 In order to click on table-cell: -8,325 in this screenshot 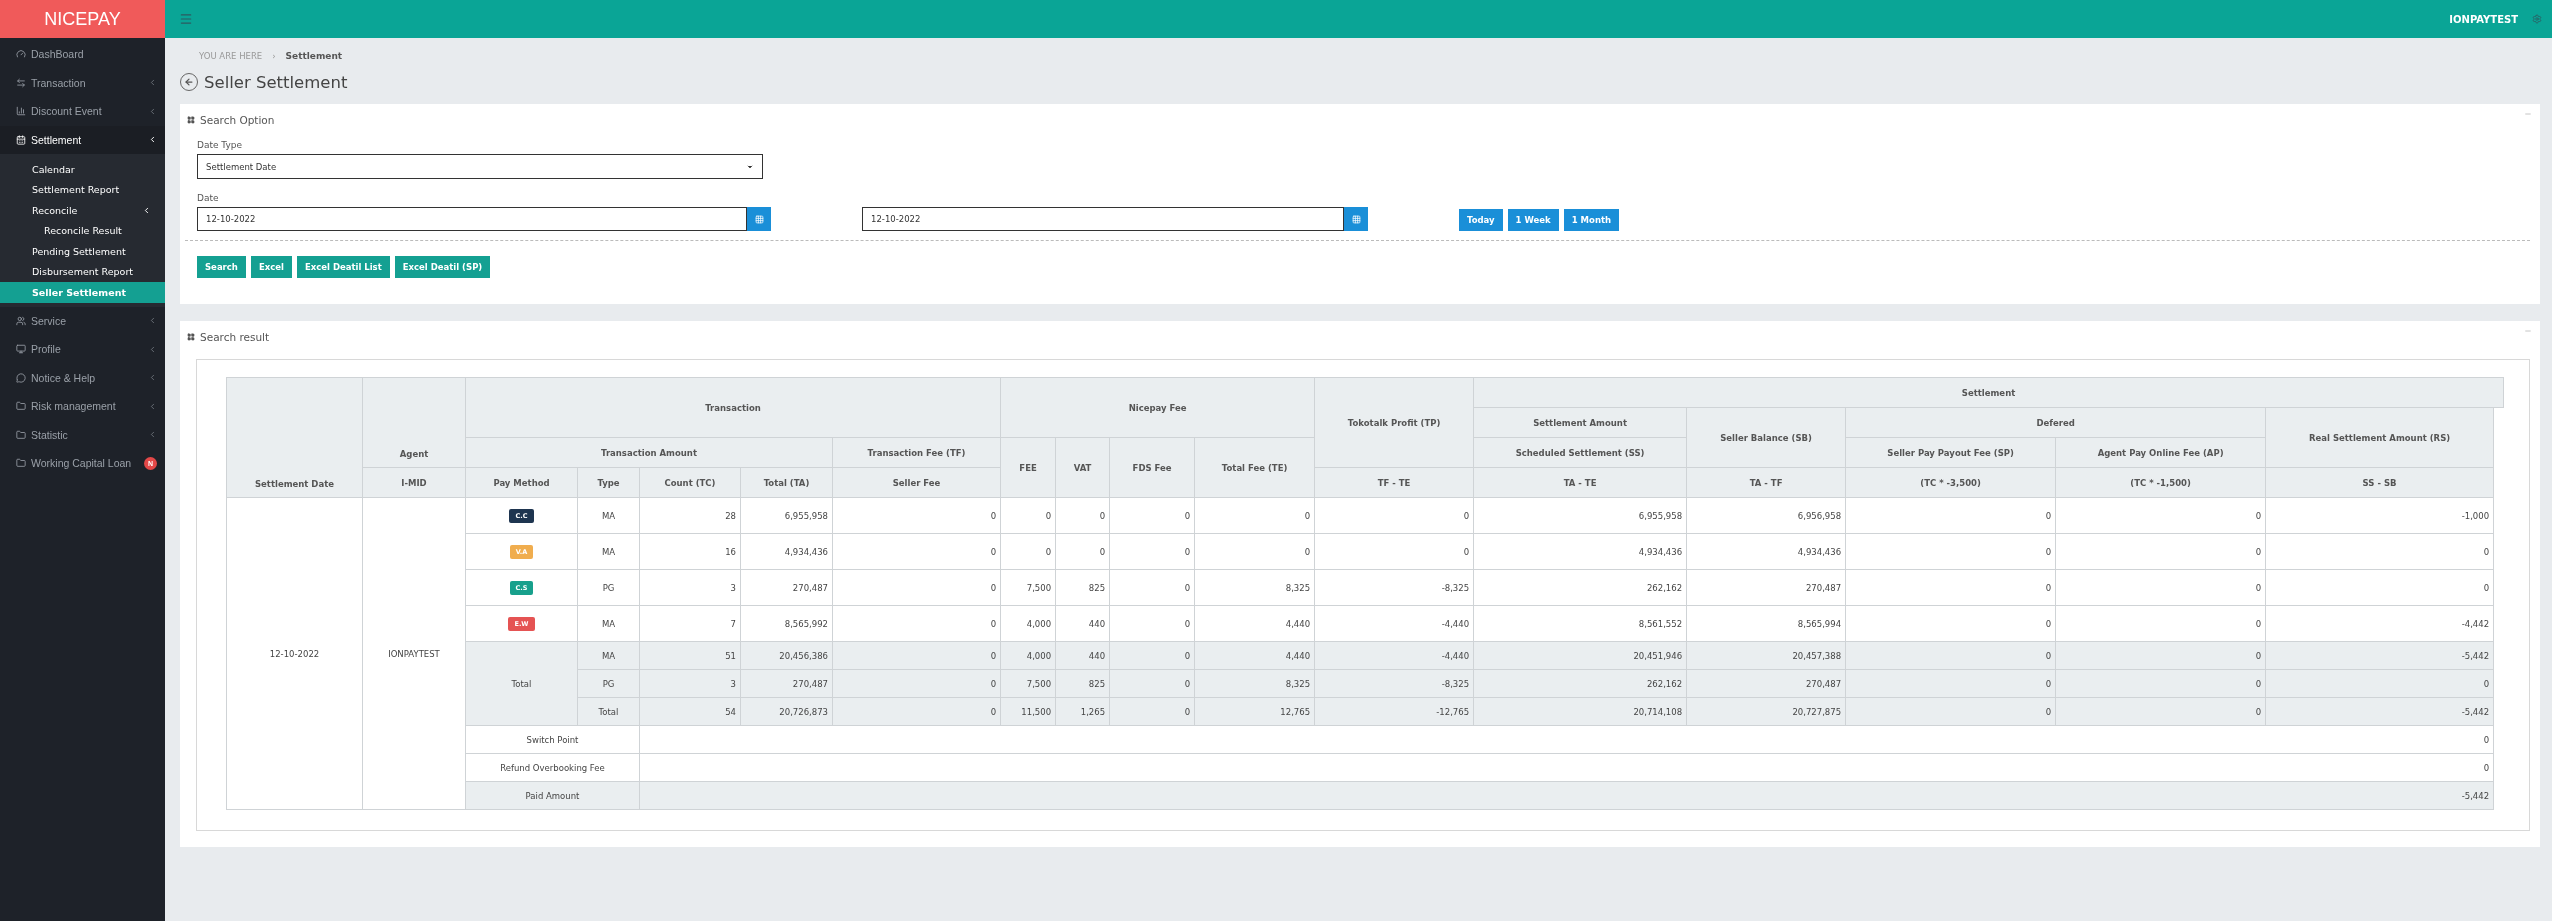, I will do `click(1394, 587)`.